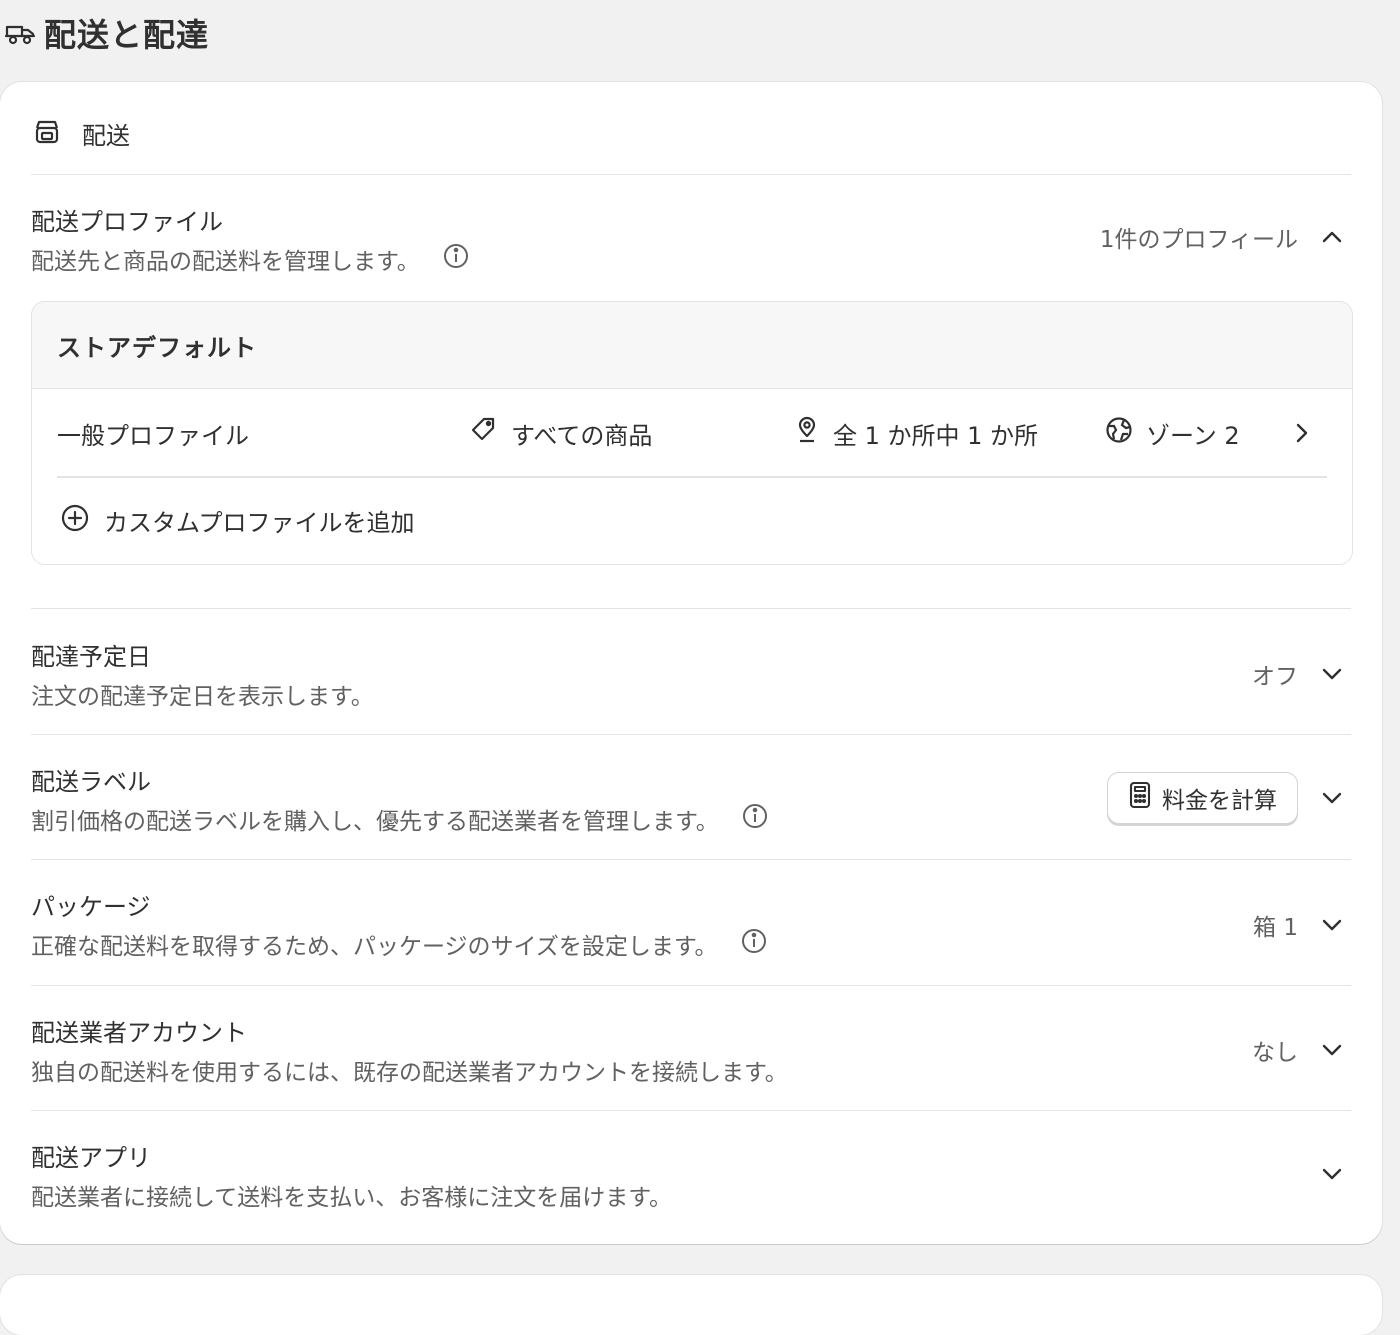  I want to click on store-icon, so click(47, 134).